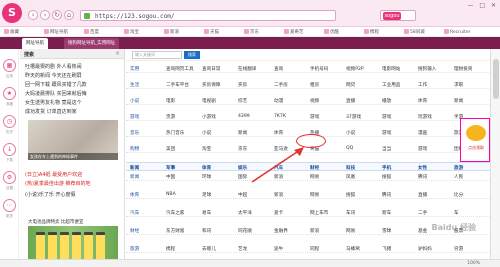 This screenshot has width=500, height=267. What do you see at coordinates (386, 249) in the screenshot?
I see `site-link: 飞猪` at bounding box center [386, 249].